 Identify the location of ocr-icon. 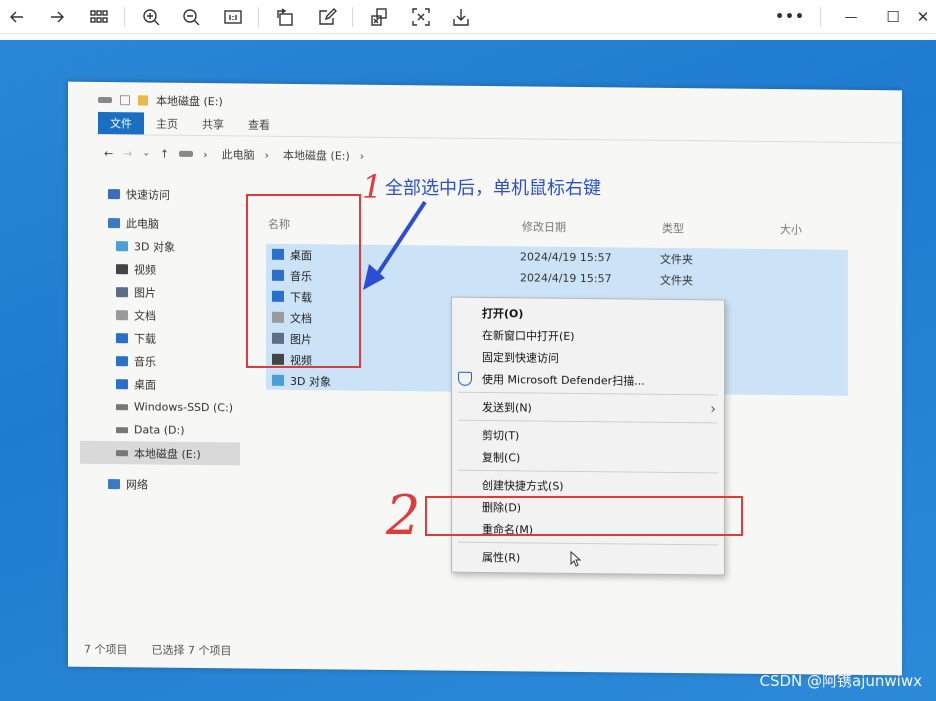
(379, 17).